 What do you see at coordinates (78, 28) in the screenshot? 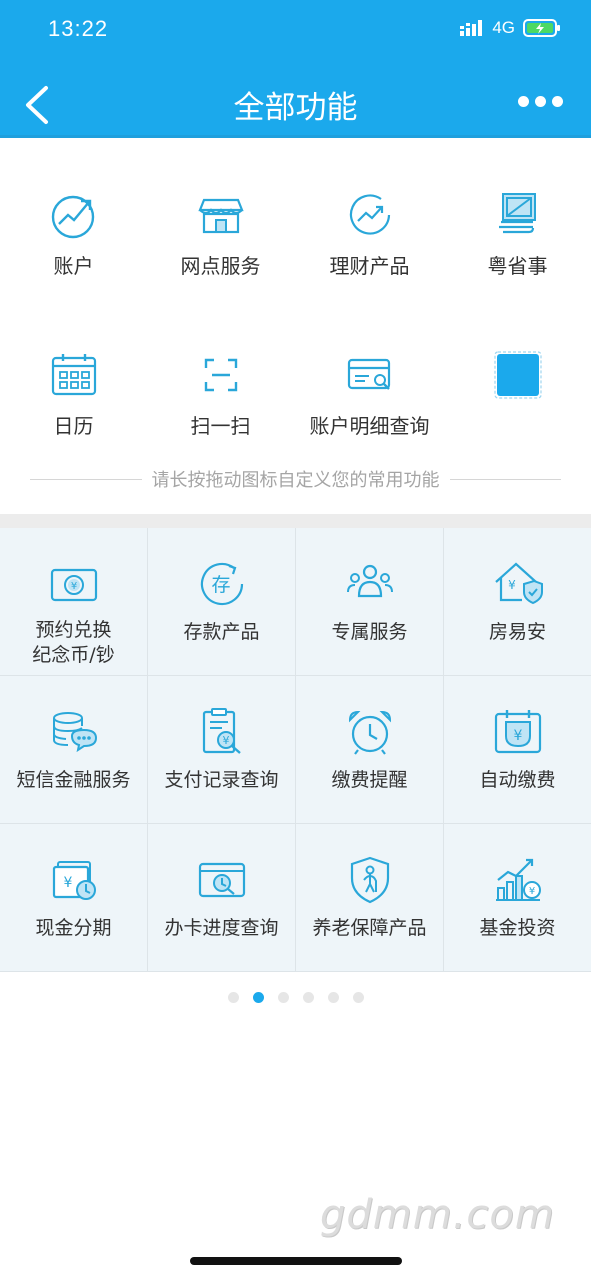
I see `status-time: 13:22` at bounding box center [78, 28].